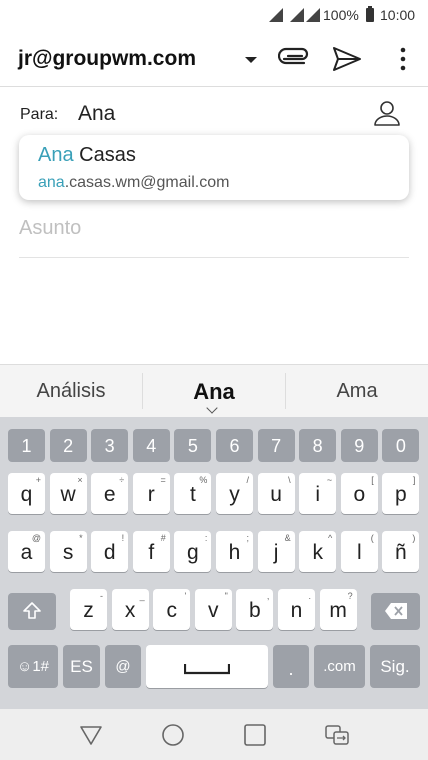 The width and height of the screenshot is (428, 760). I want to click on to-input, so click(208, 114).